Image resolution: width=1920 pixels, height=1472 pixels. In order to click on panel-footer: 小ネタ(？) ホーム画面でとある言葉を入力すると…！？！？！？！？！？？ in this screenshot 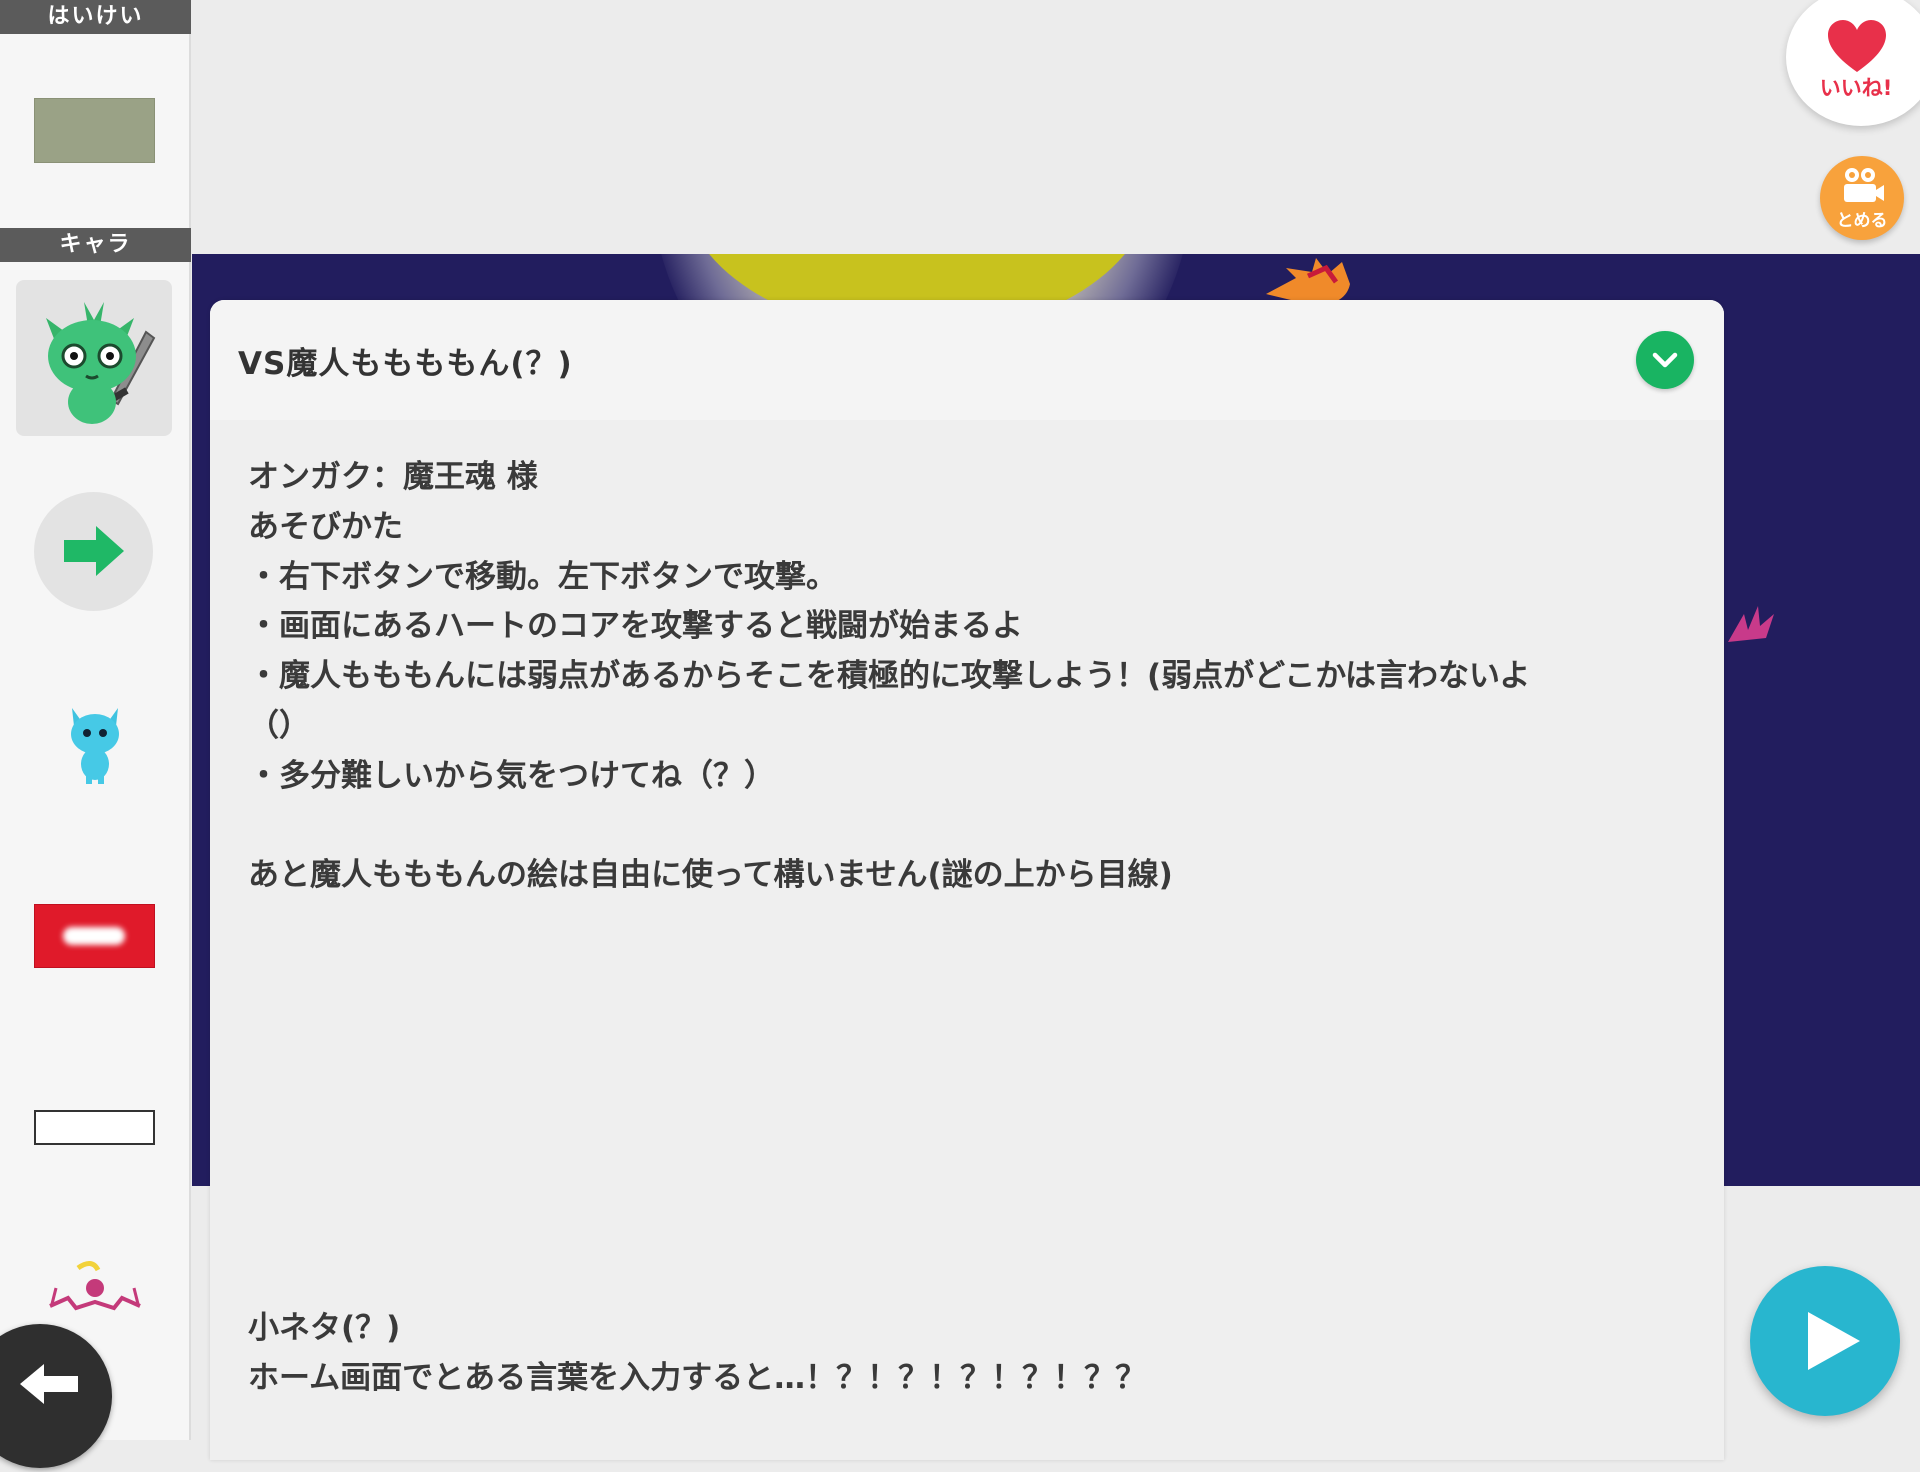, I will do `click(958, 1353)`.